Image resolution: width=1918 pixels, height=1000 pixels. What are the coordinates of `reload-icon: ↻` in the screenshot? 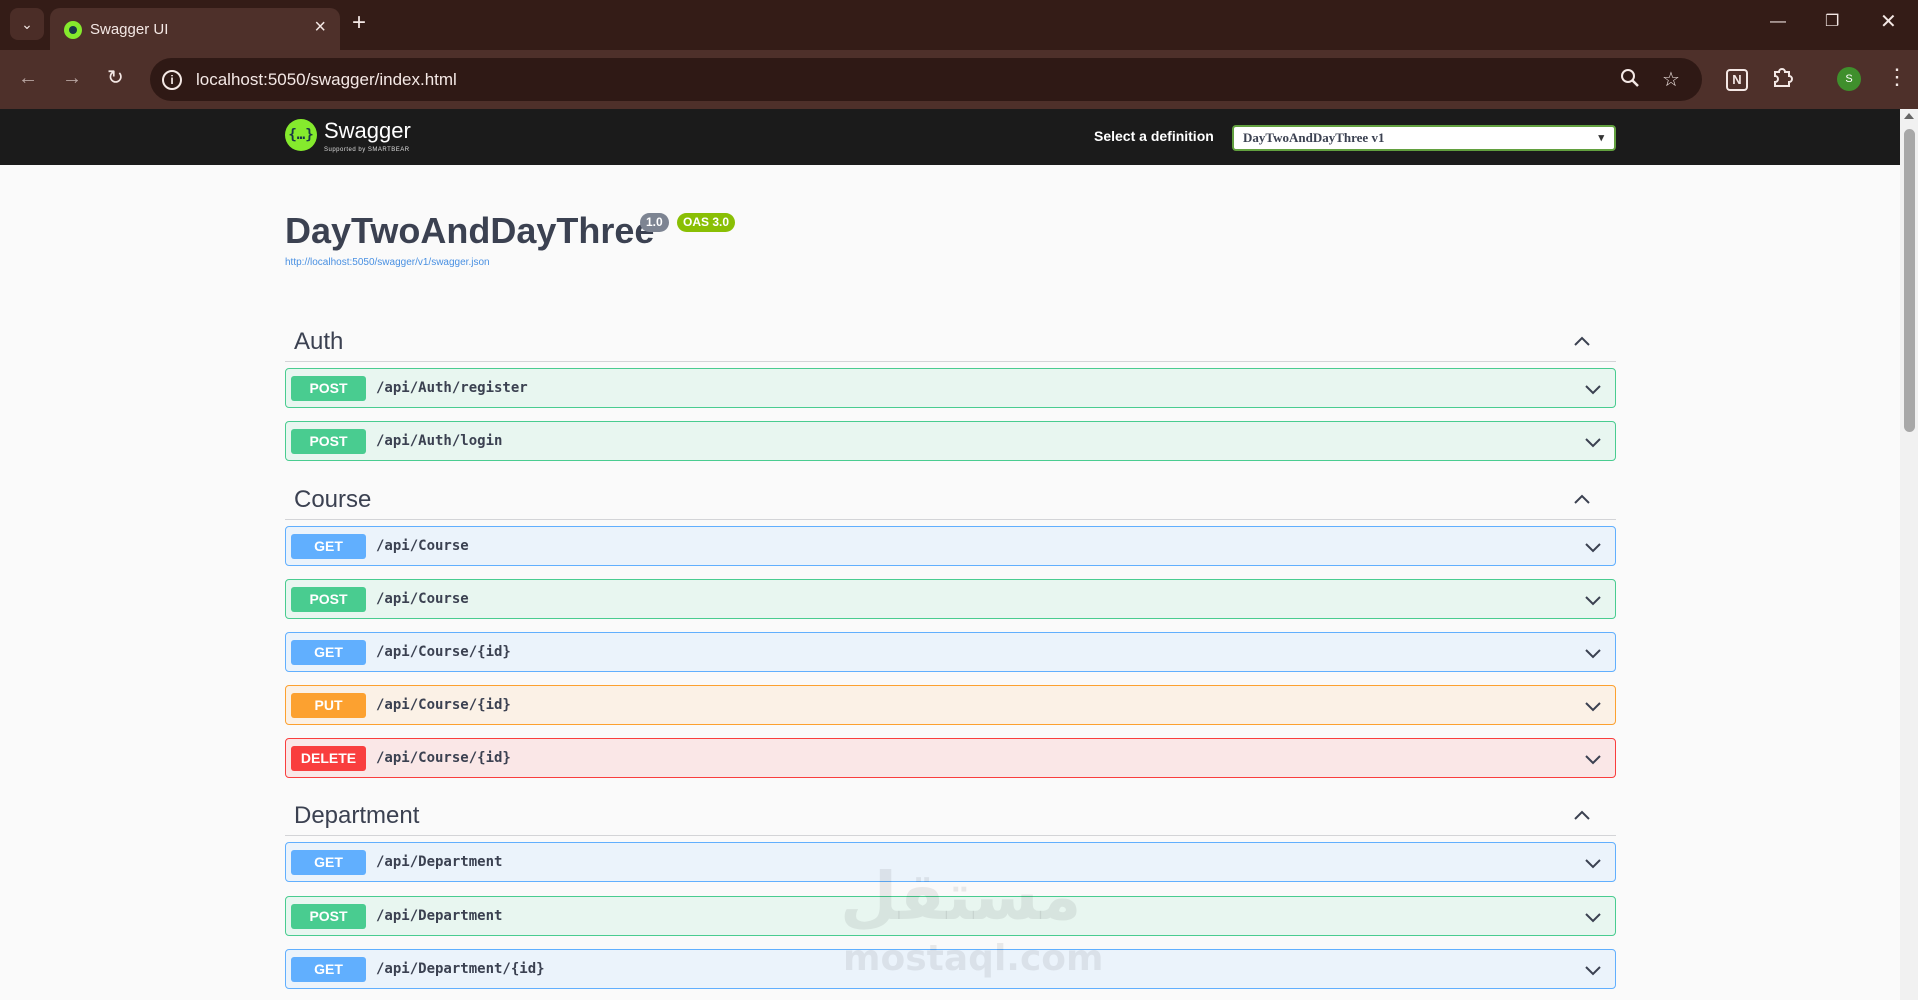 It's located at (115, 78).